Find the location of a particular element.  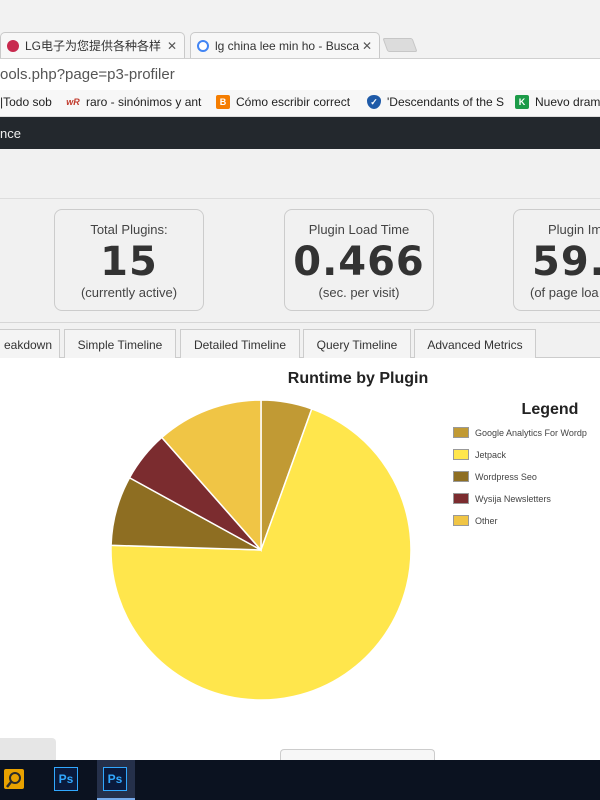

bookmark-item: wR raro - sinónimos y ant is located at coordinates (136, 102).